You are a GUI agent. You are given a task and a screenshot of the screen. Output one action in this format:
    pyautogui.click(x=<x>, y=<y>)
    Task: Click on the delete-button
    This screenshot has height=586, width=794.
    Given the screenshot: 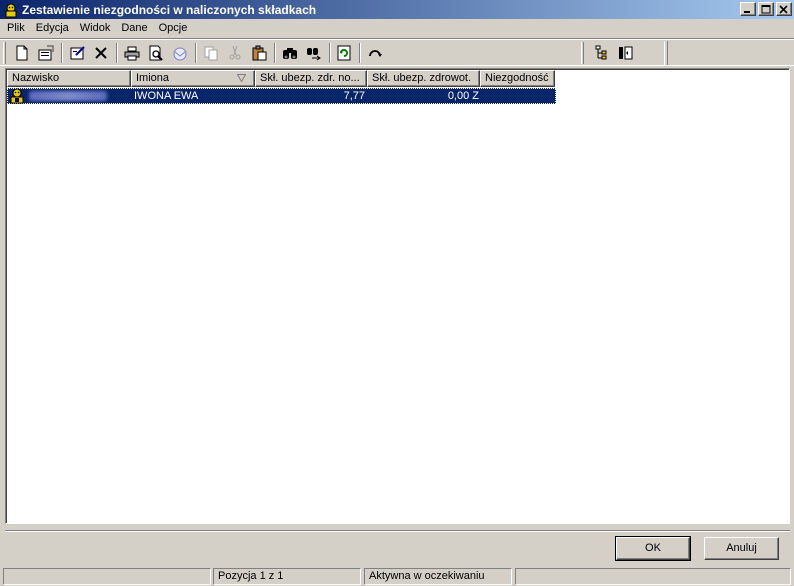 What is the action you would take?
    pyautogui.click(x=101, y=53)
    